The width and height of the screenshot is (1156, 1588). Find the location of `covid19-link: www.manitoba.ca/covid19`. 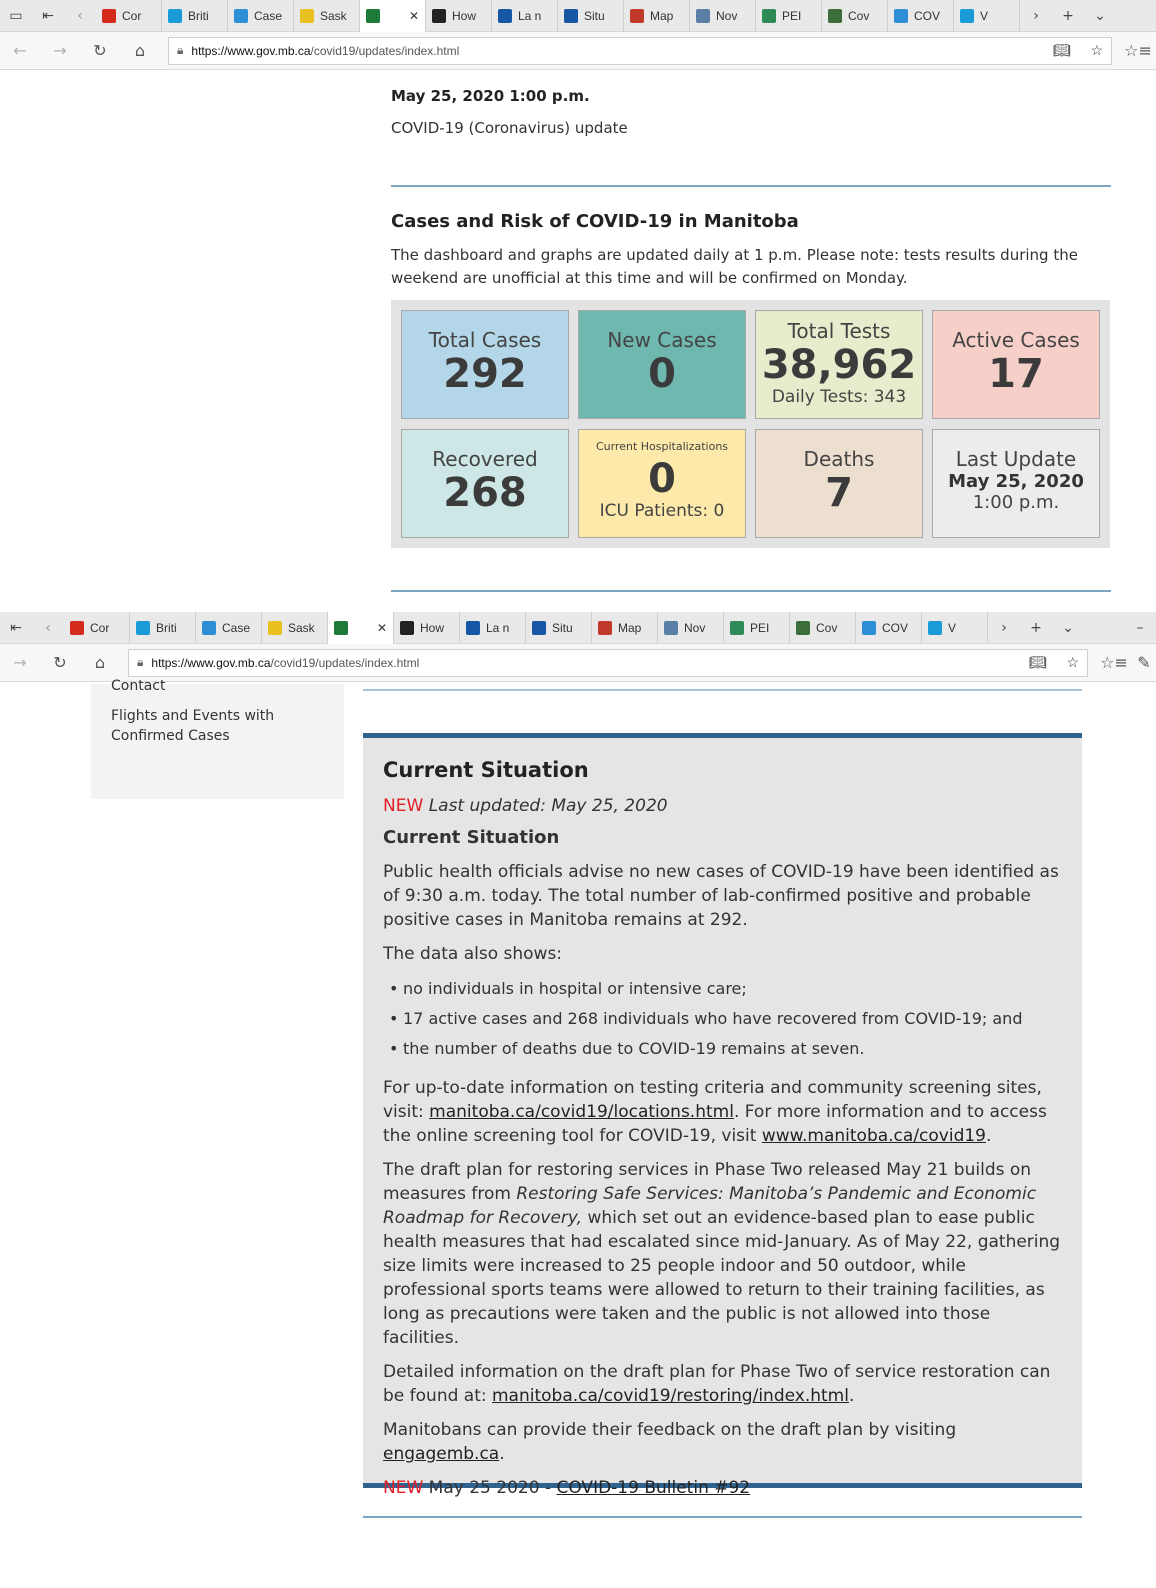

covid19-link: www.manitoba.ca/covid19 is located at coordinates (874, 1136).